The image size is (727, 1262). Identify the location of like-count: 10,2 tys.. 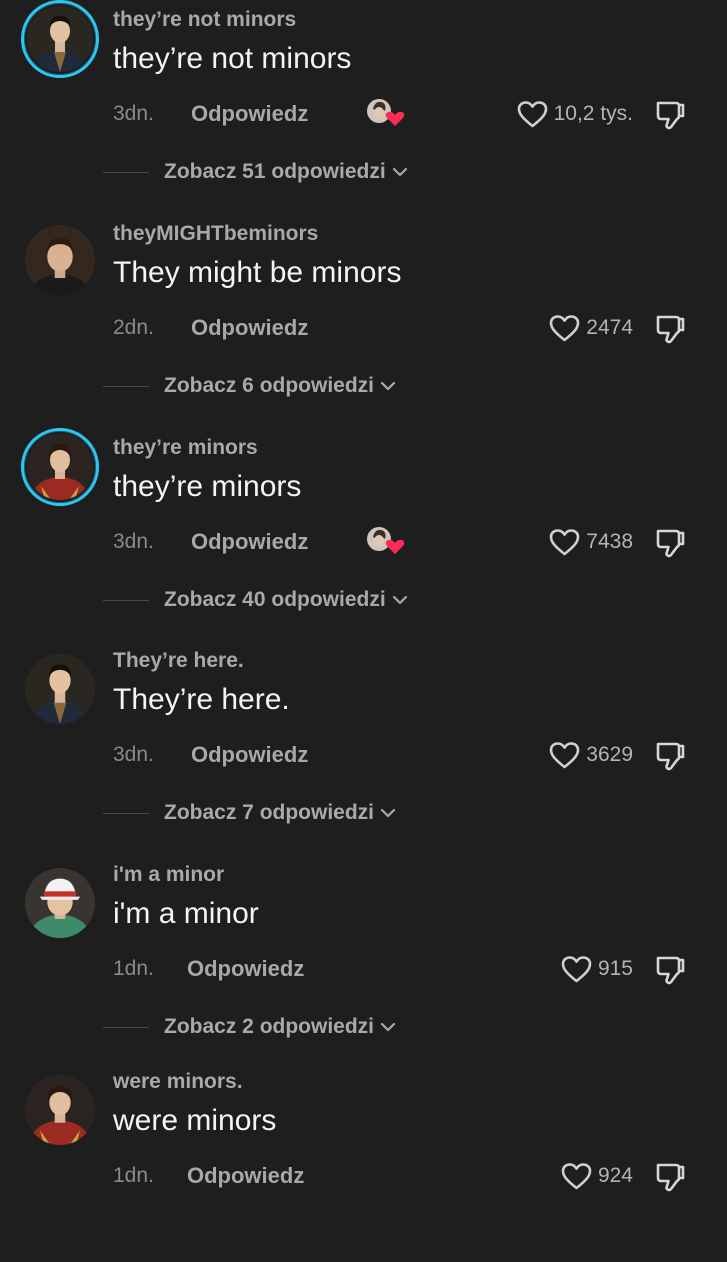
(593, 113).